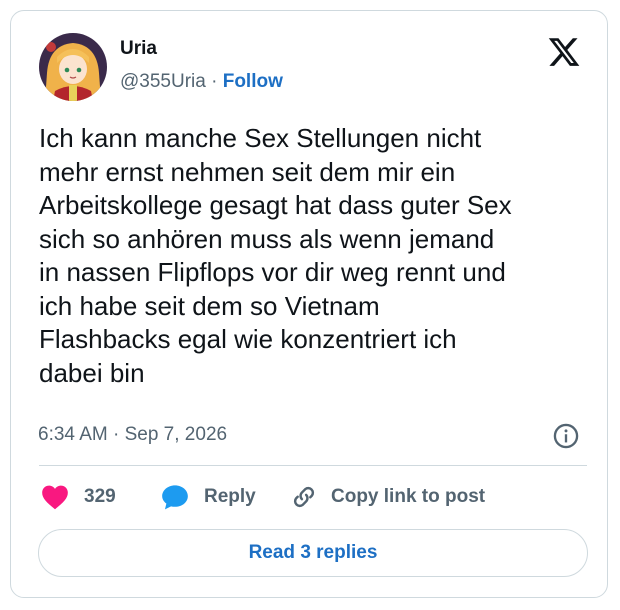  What do you see at coordinates (253, 81) in the screenshot?
I see `follow-button: Follow` at bounding box center [253, 81].